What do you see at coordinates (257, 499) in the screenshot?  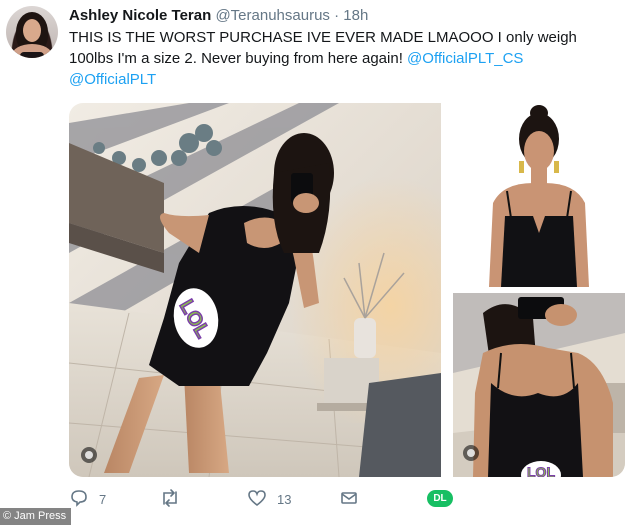 I see `heart-icon` at bounding box center [257, 499].